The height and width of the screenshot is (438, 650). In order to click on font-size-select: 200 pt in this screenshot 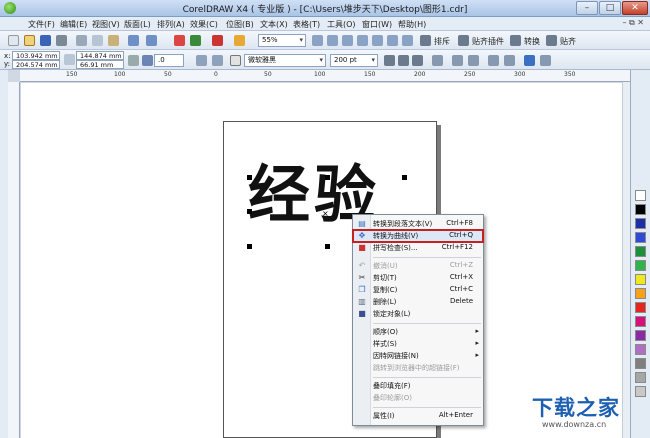, I will do `click(354, 60)`.